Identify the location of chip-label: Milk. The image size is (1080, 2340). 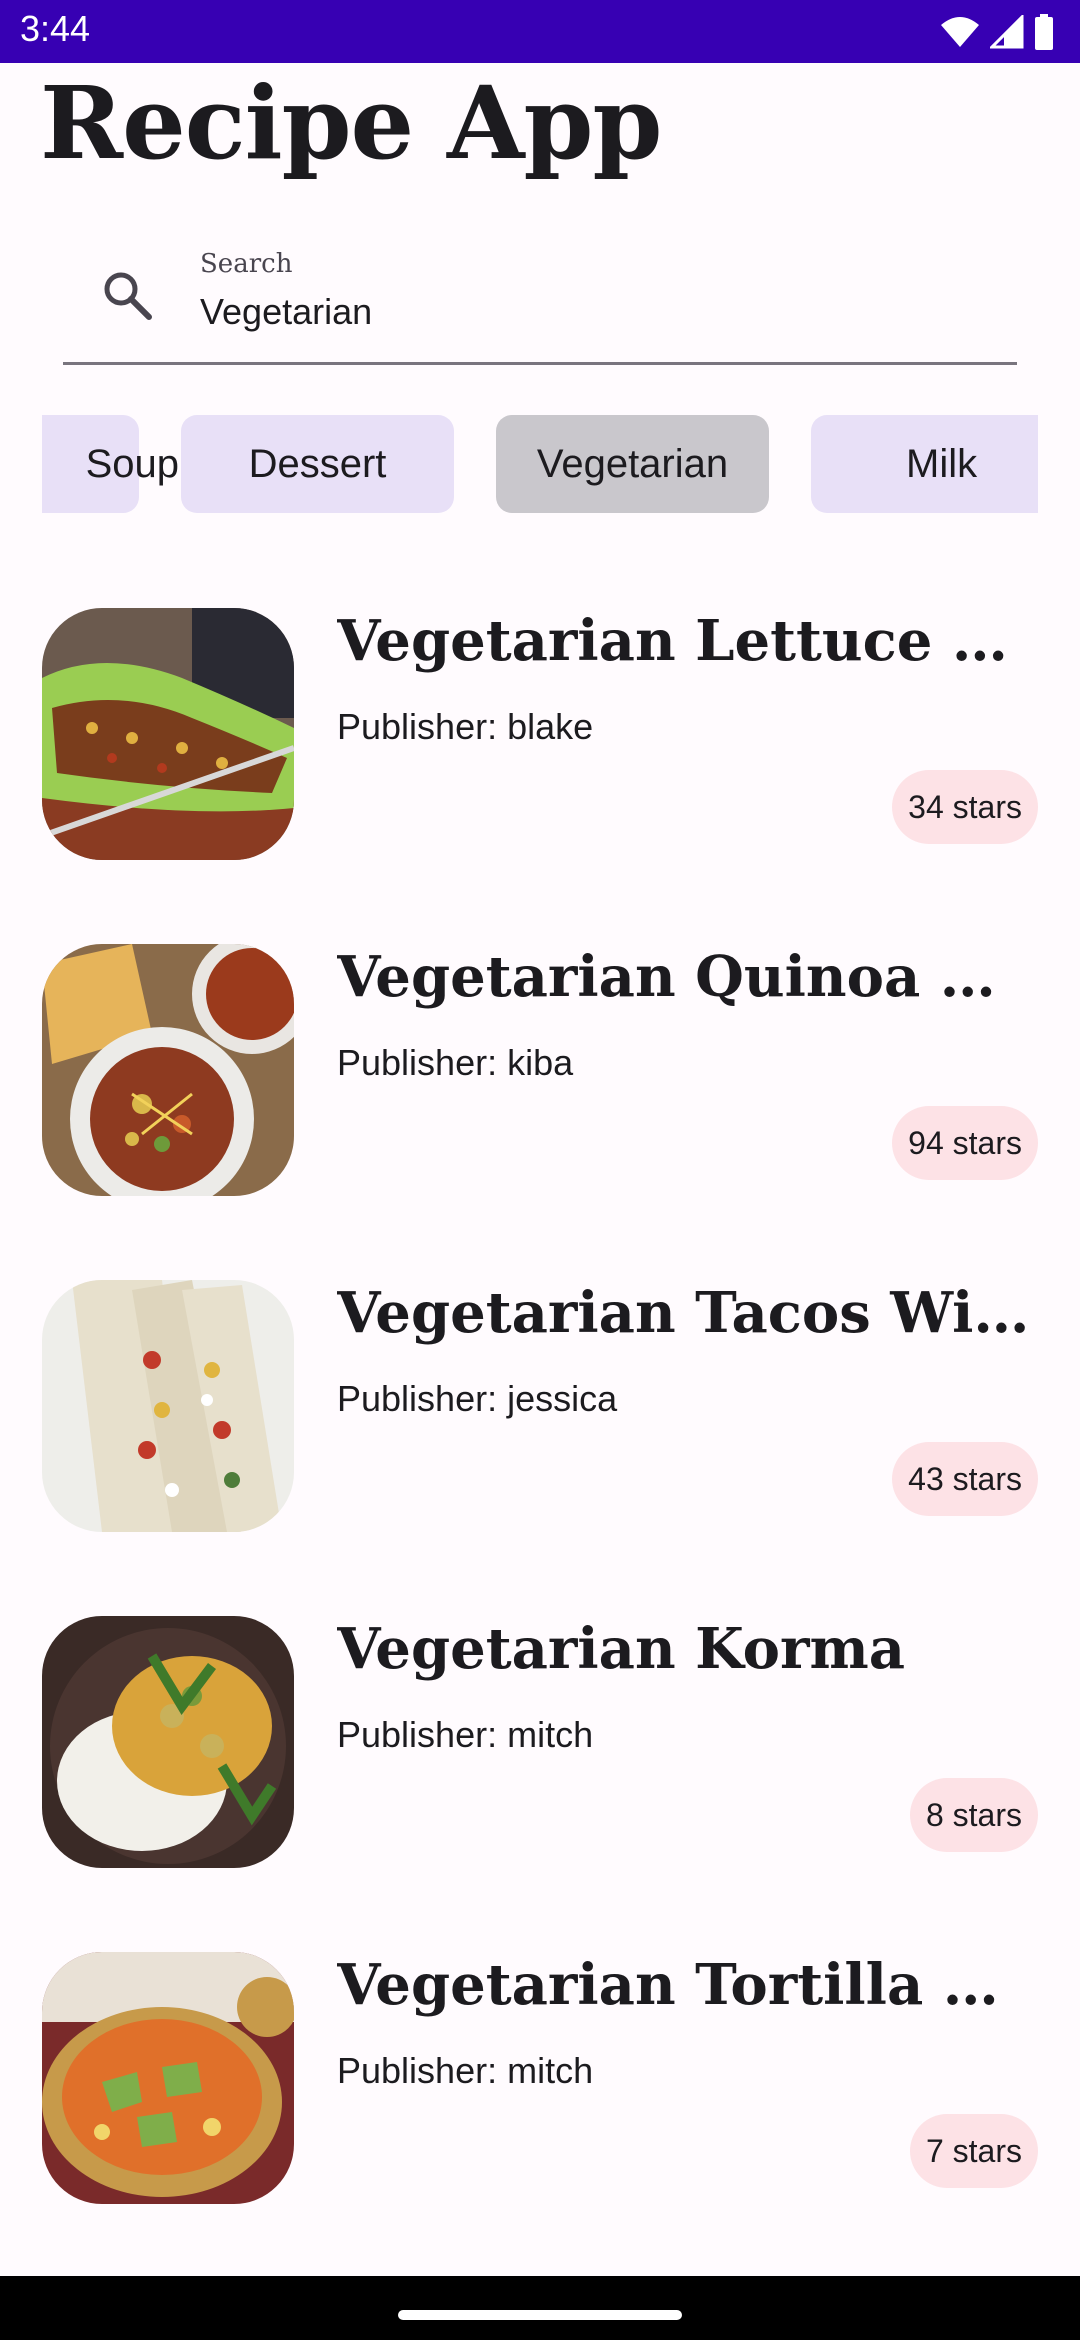
(942, 463).